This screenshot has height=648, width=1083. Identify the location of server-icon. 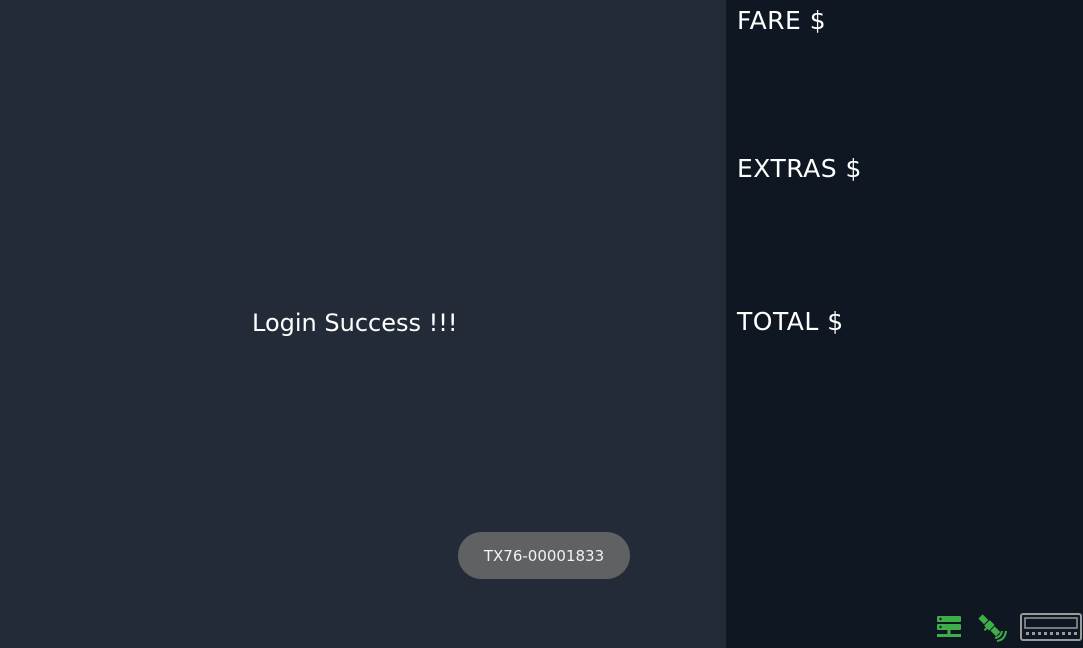
(949, 626).